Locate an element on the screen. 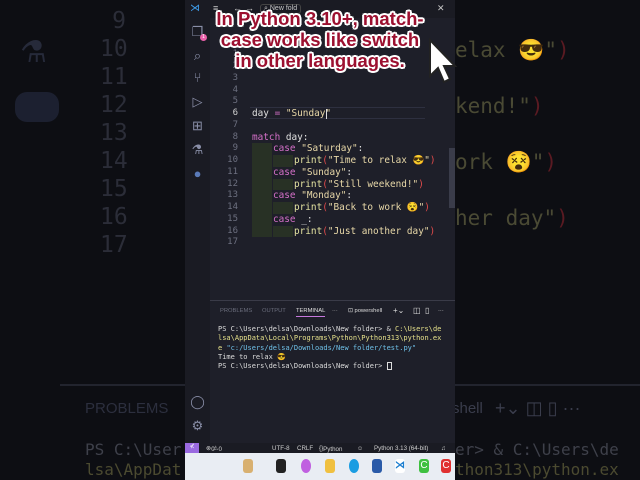  line-number: 17 is located at coordinates (232, 242).